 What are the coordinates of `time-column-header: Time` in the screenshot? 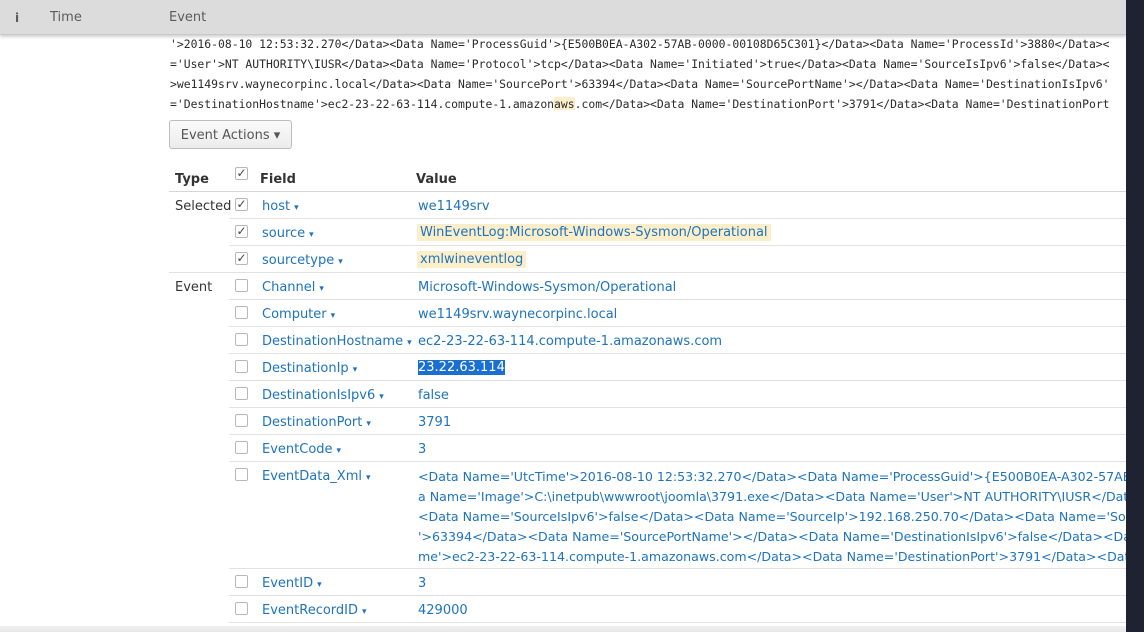 It's located at (66, 17).